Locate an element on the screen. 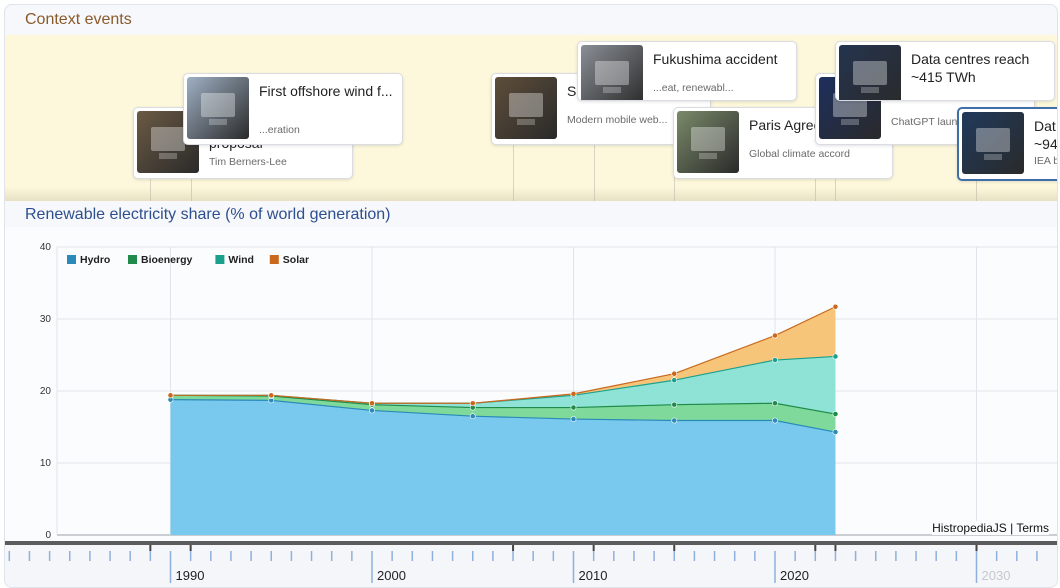 Image resolution: width=1060 pixels, height=588 pixels. context-events-title: Context events is located at coordinates (78, 19).